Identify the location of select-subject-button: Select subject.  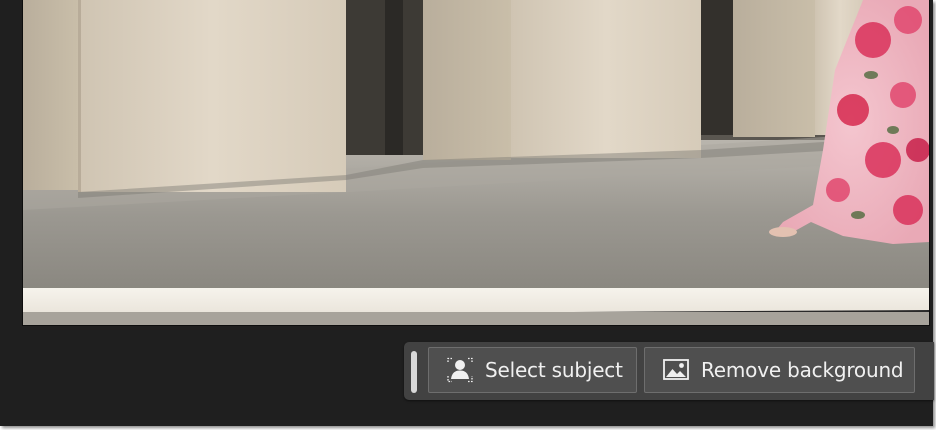
(532, 370).